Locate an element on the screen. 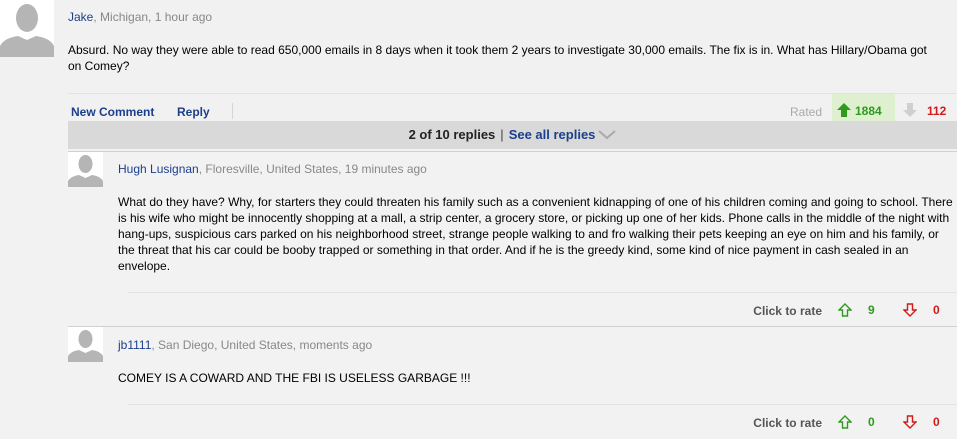  thumb-down-icon is located at coordinates (910, 111).